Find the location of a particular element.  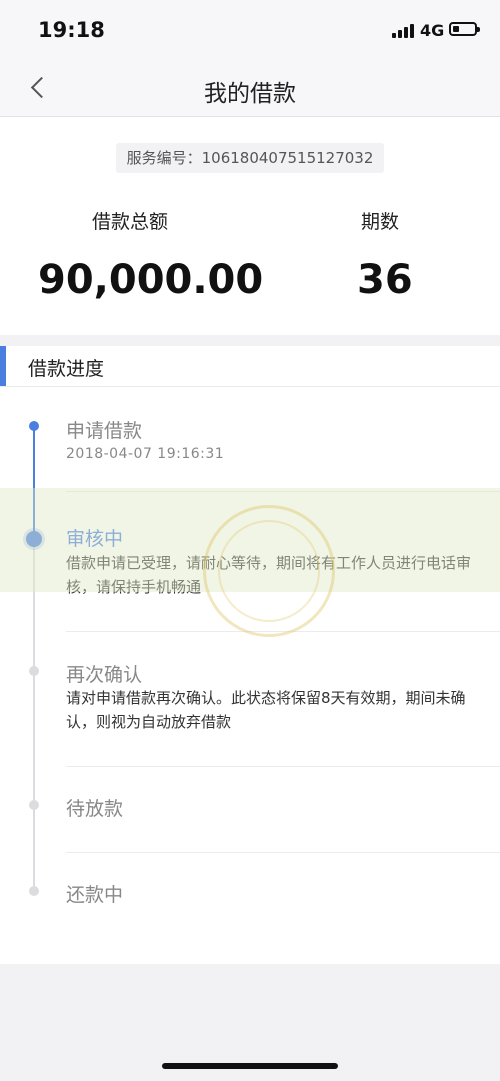

step-time: 2018-04-07 19:16:31 is located at coordinates (145, 454).